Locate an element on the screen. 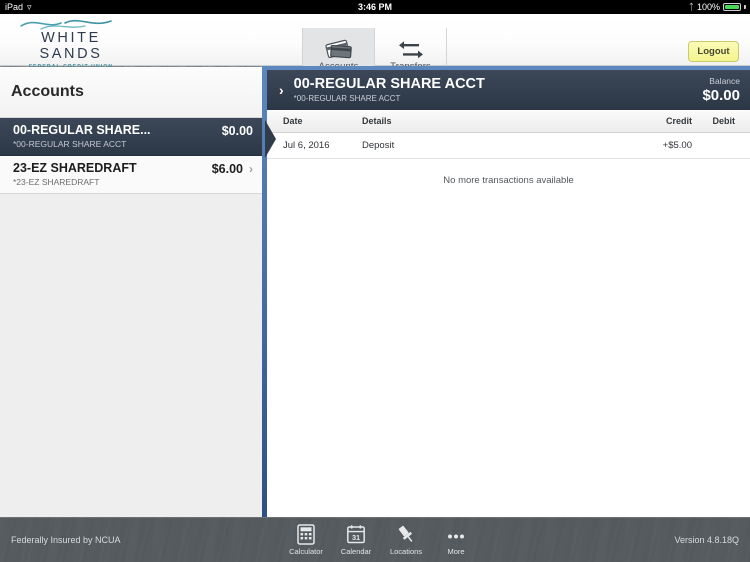  battery-icon is located at coordinates (732, 7).